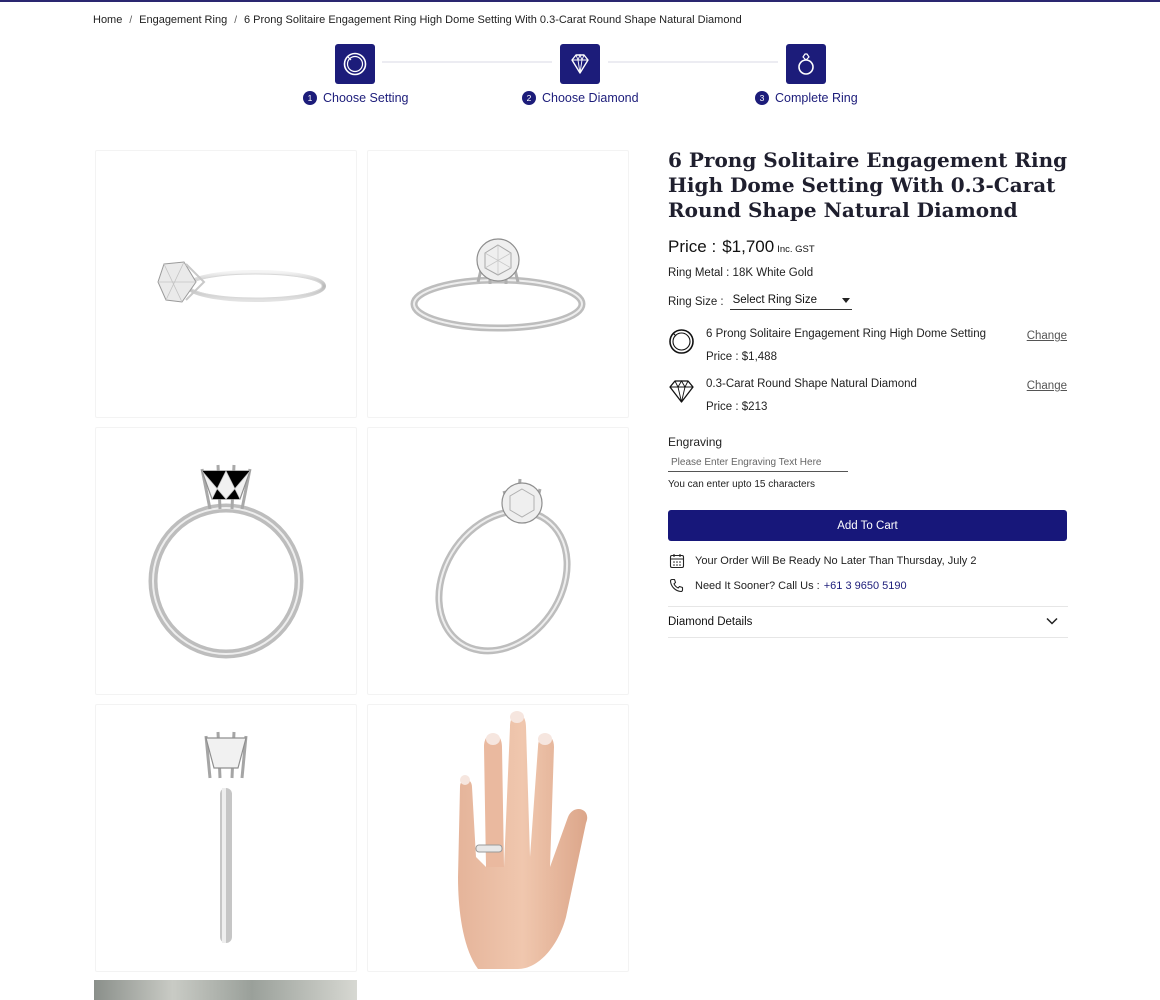  I want to click on step-number: 2, so click(529, 98).